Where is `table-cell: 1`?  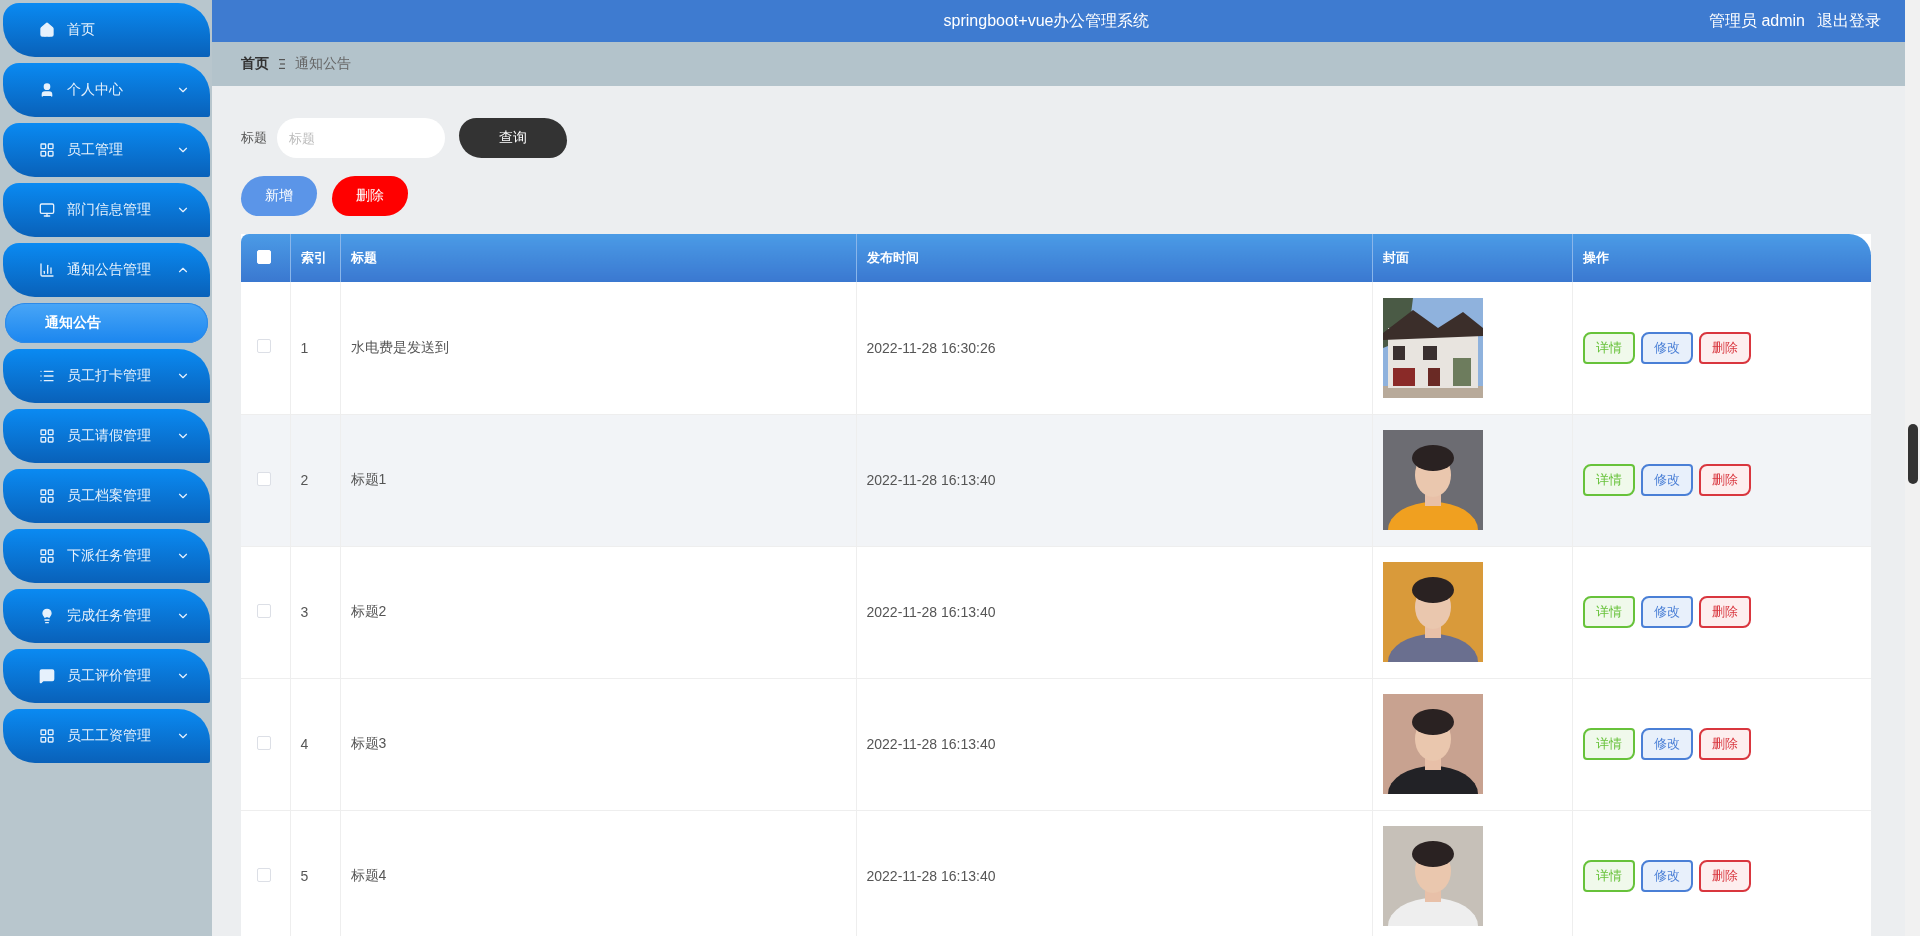
table-cell: 1 is located at coordinates (304, 347).